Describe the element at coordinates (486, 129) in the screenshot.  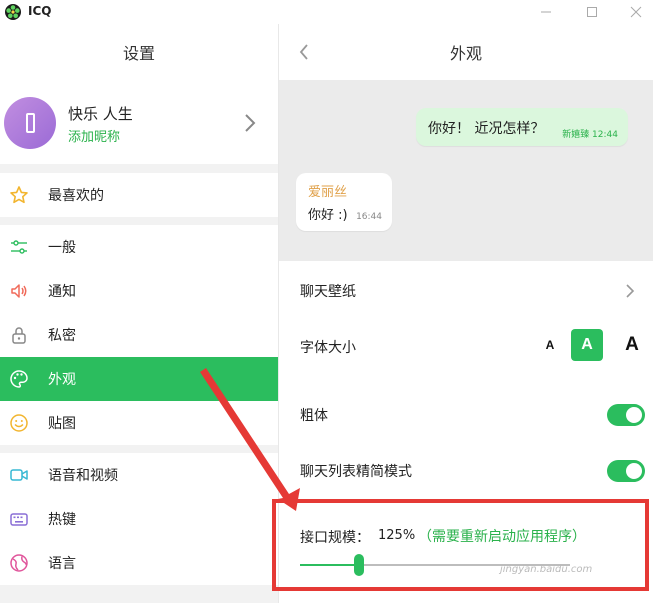
I see `message-text: 你好！ 近况怎样？` at that location.